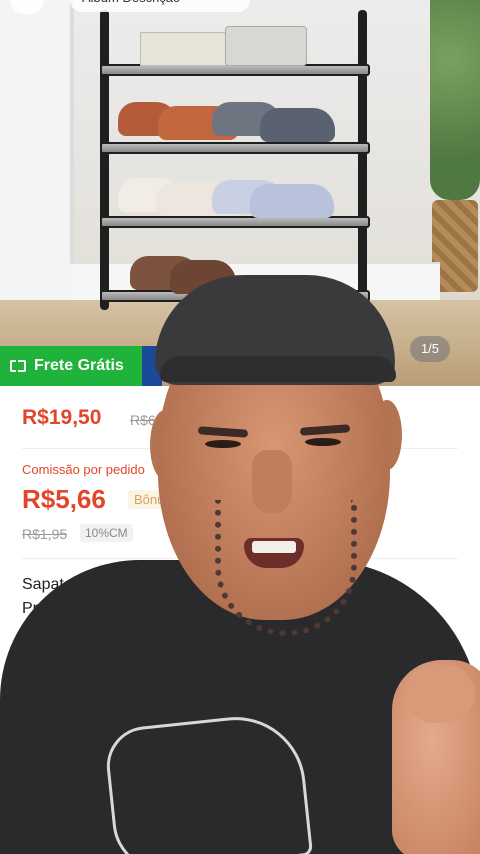  I want to click on commission-value: R$5,66, so click(64, 499).